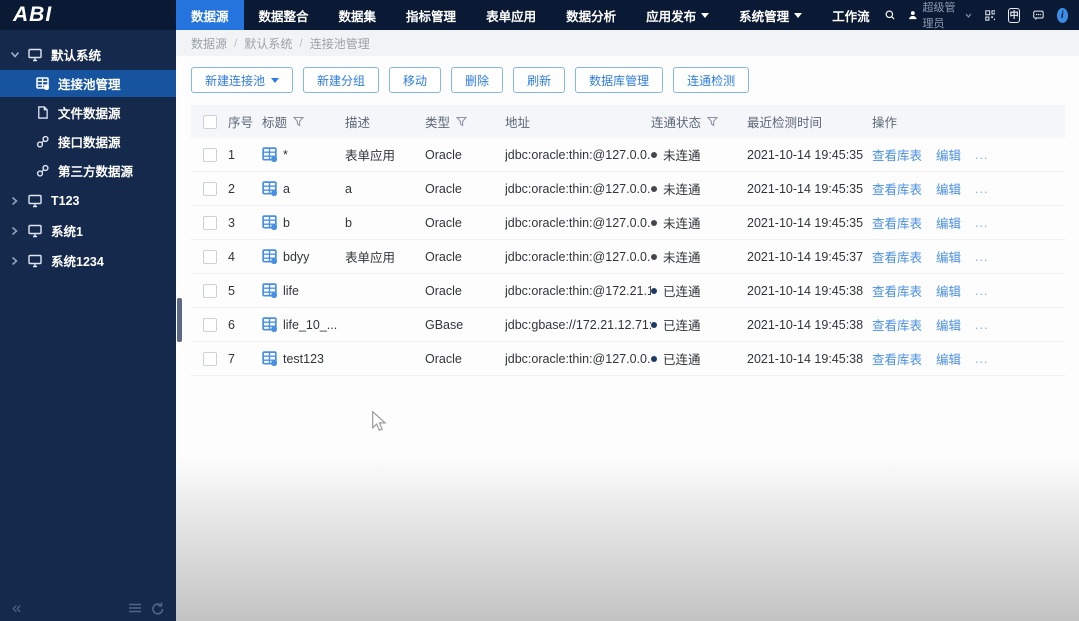 Image resolution: width=1079 pixels, height=621 pixels. Describe the element at coordinates (1062, 15) in the screenshot. I see `info-icon: i` at that location.